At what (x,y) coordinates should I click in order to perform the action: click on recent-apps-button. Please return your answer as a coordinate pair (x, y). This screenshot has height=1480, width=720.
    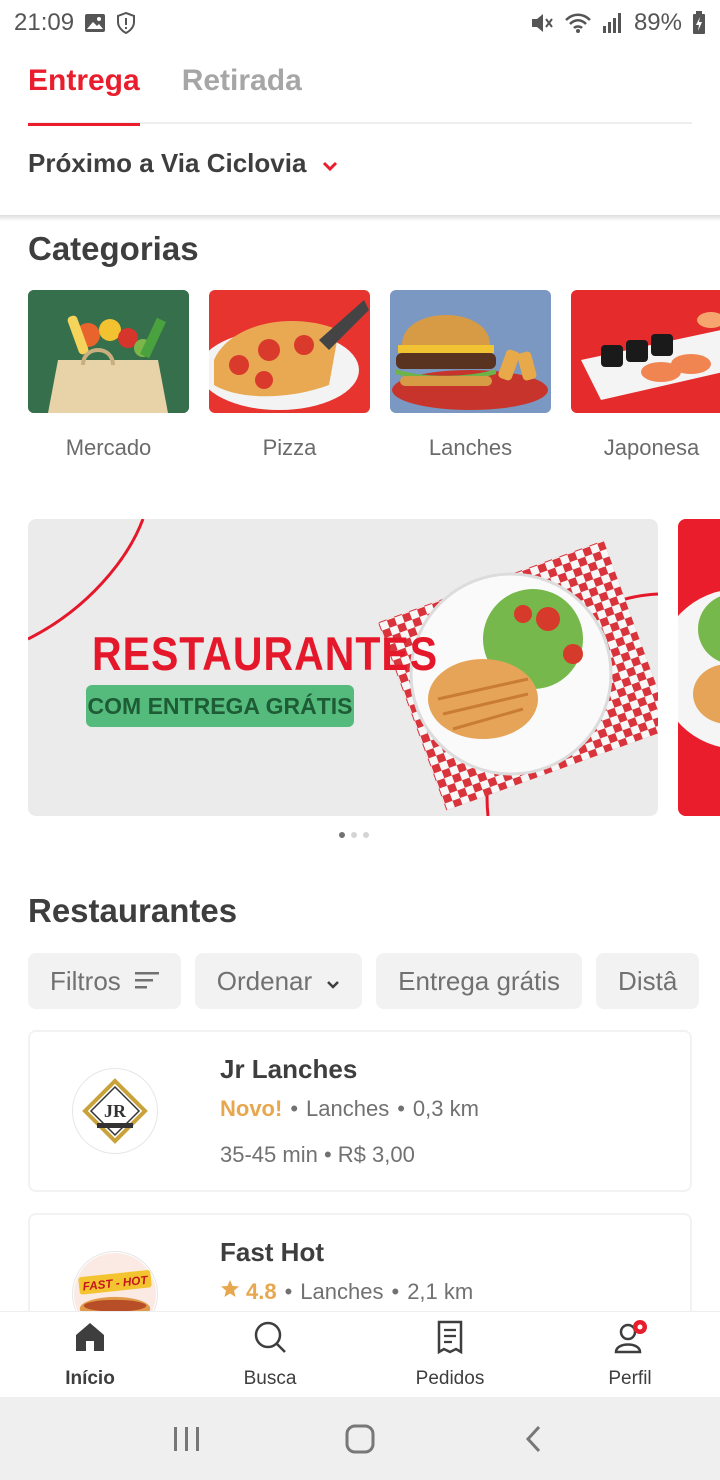
    Looking at the image, I should click on (187, 1439).